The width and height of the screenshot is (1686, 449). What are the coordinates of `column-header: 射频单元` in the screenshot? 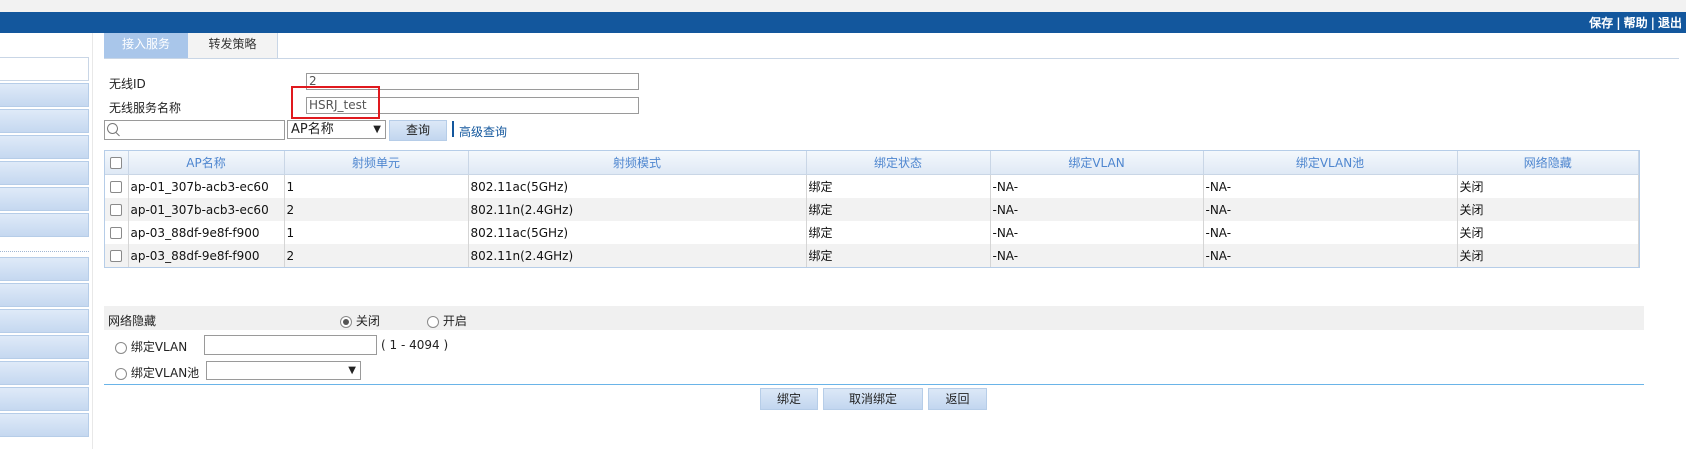 It's located at (376, 163).